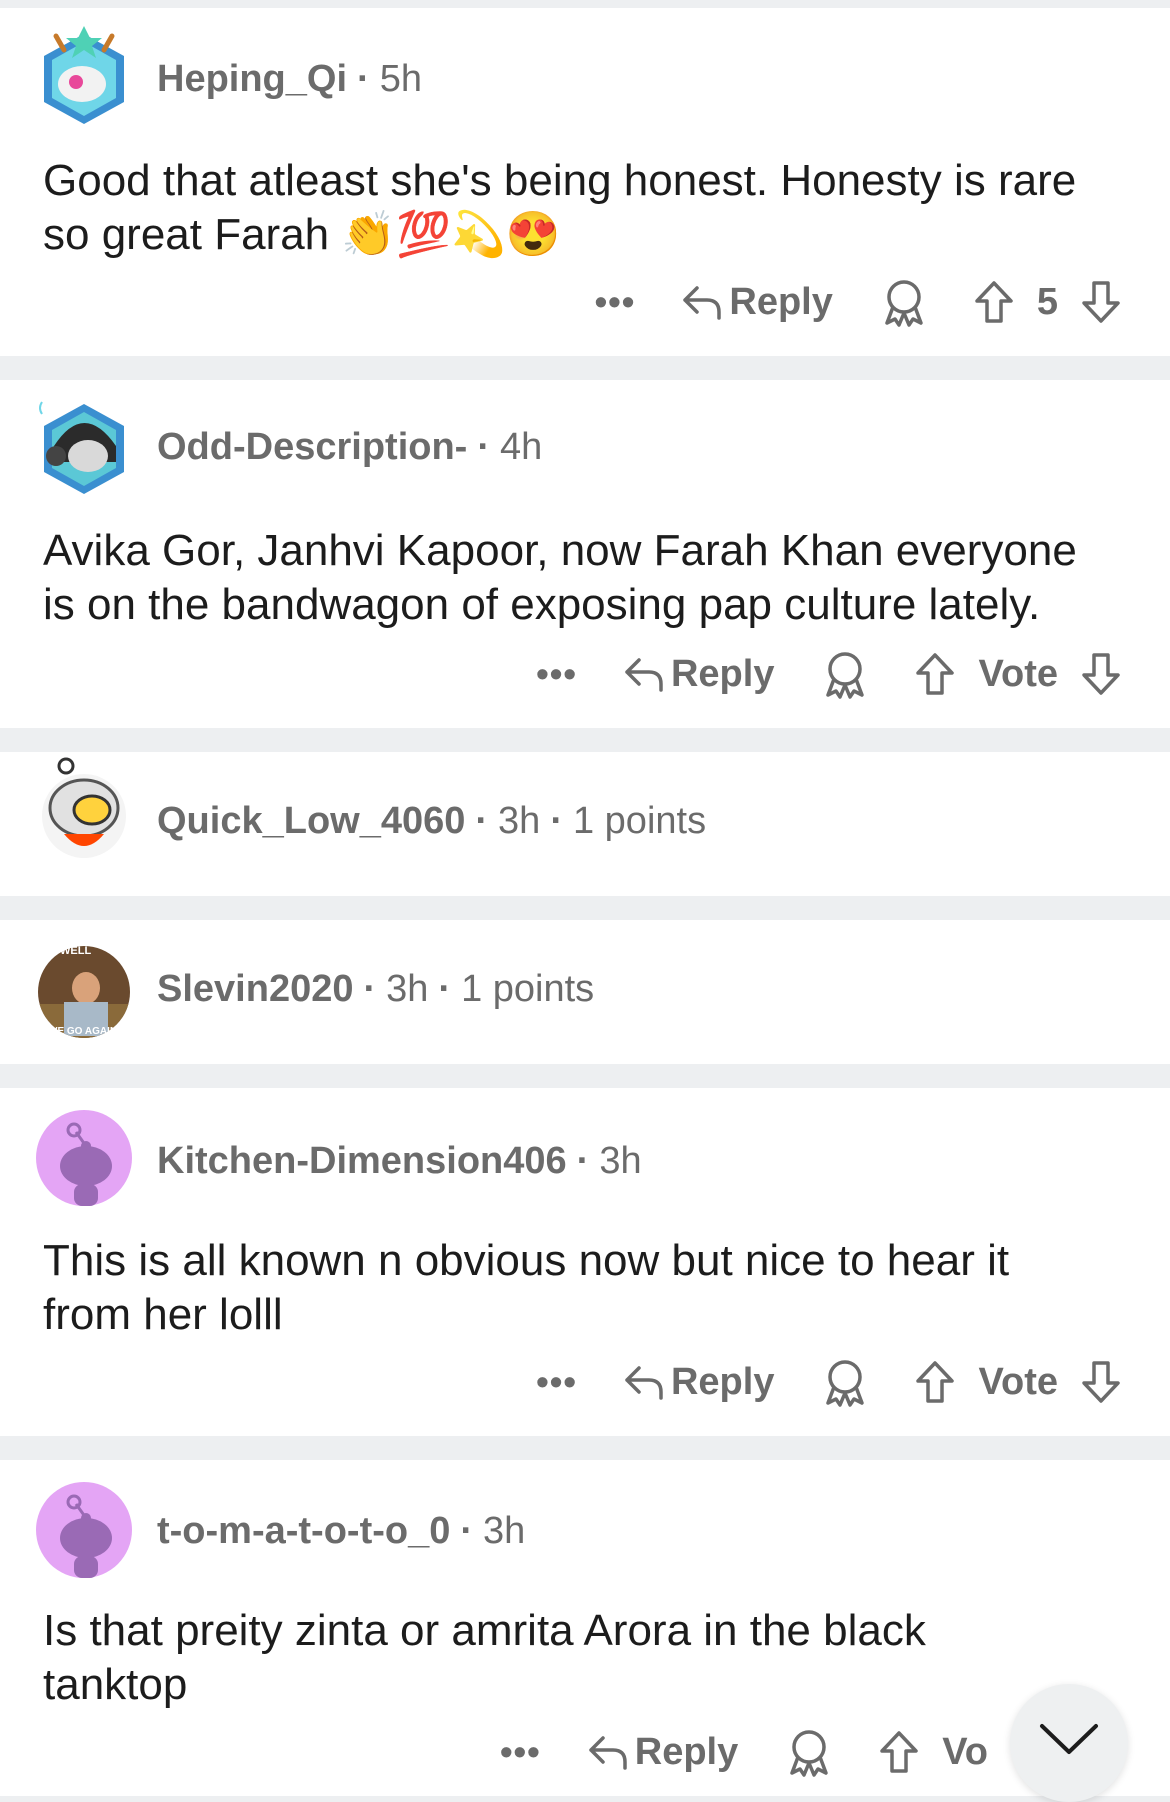 The height and width of the screenshot is (1802, 1170). I want to click on username: t-o-m-a-t-o-t-o_0, so click(303, 1531).